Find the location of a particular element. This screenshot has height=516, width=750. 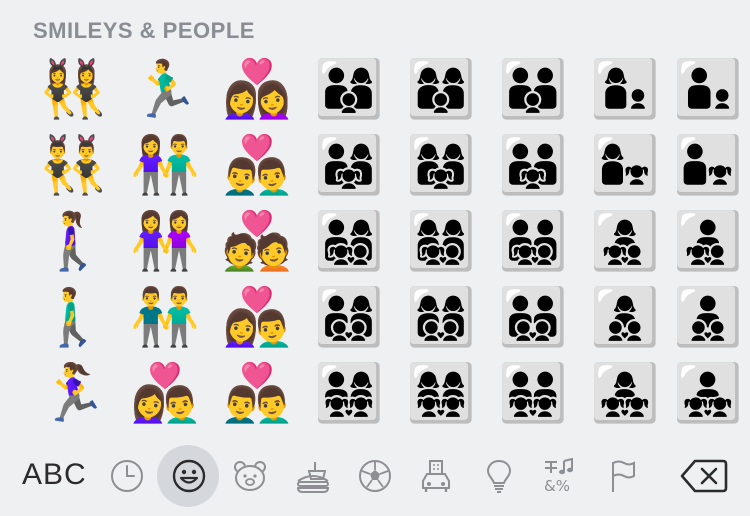

lightbulb-icon is located at coordinates (499, 476).